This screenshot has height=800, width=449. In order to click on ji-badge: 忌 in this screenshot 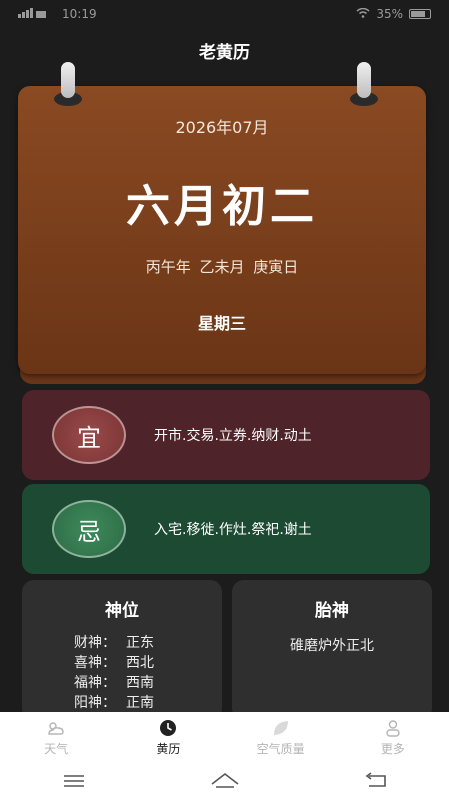, I will do `click(89, 529)`.